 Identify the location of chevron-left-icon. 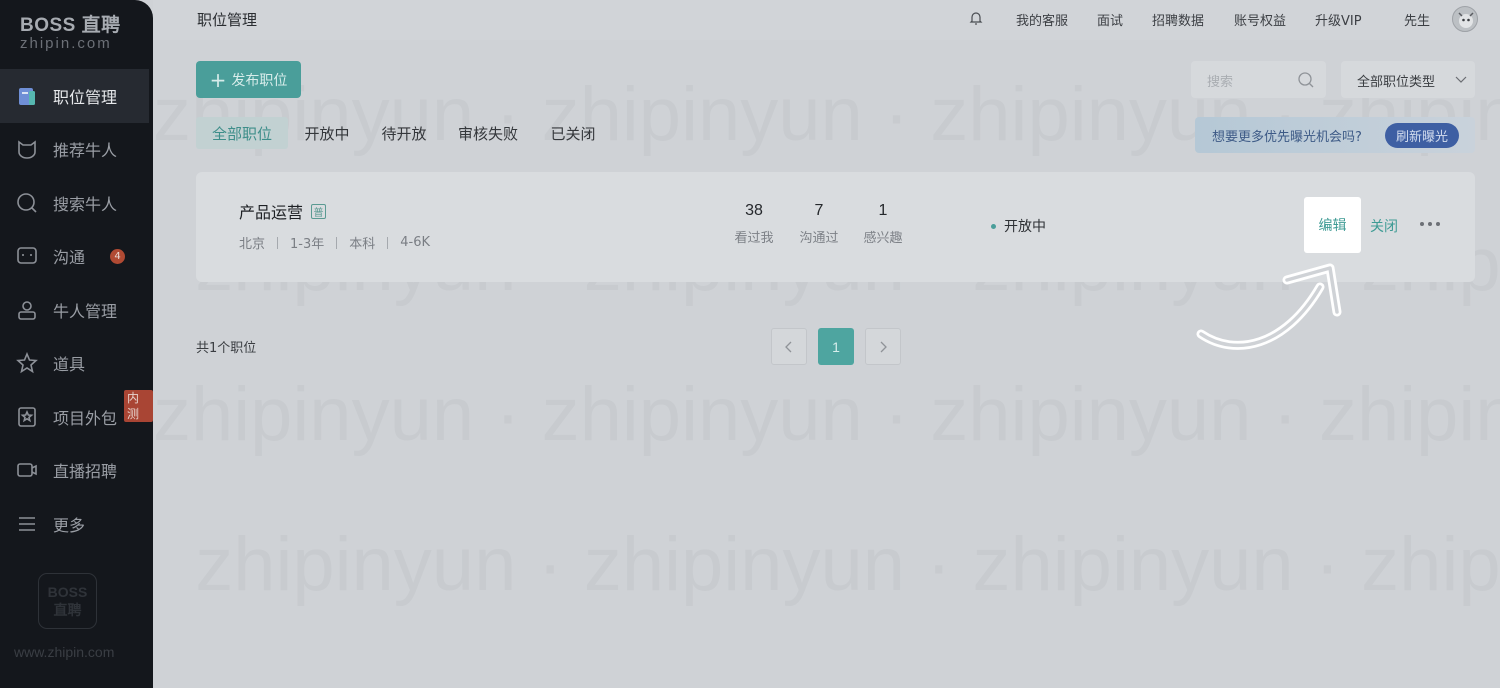
(788, 346).